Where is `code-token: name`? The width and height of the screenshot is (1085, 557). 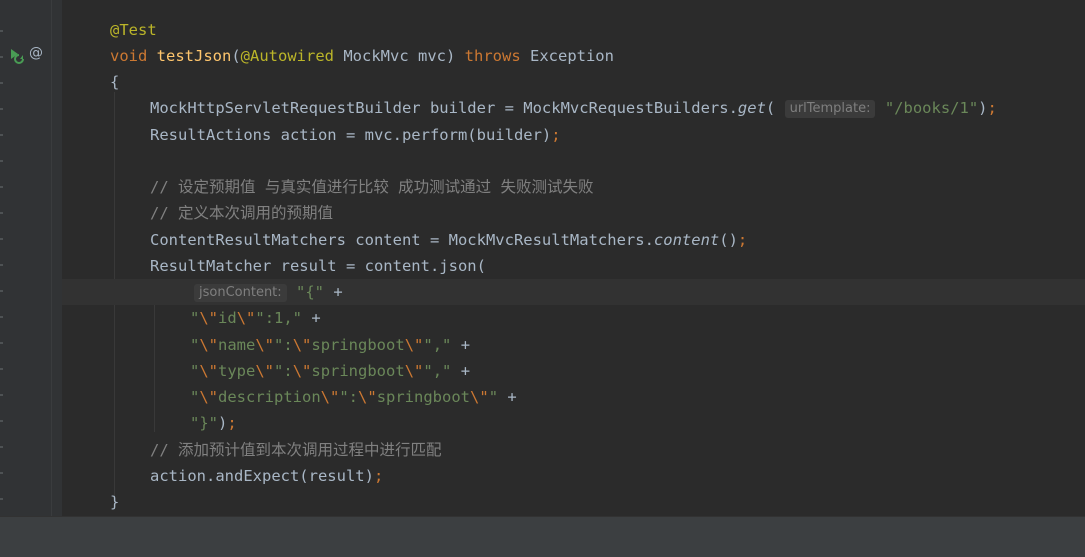 code-token: name is located at coordinates (237, 345).